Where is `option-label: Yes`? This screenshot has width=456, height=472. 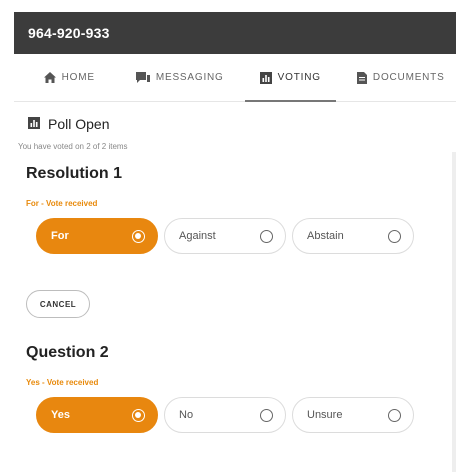
option-label: Yes is located at coordinates (60, 415).